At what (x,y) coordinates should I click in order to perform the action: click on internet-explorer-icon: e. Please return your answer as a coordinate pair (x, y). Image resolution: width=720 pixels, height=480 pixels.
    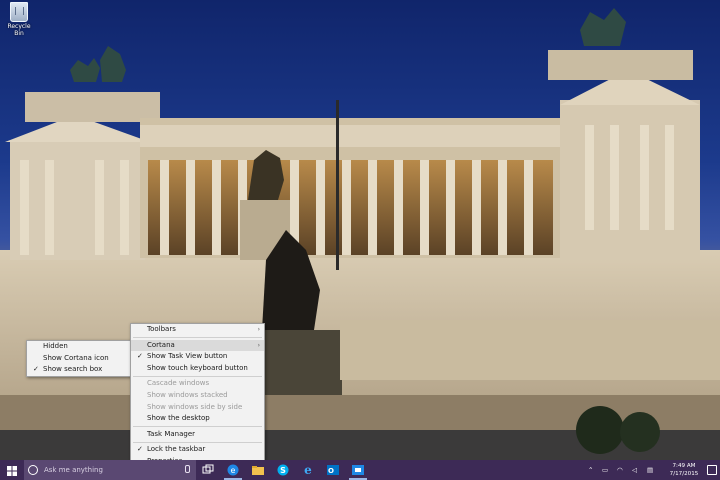
    Looking at the image, I should click on (308, 470).